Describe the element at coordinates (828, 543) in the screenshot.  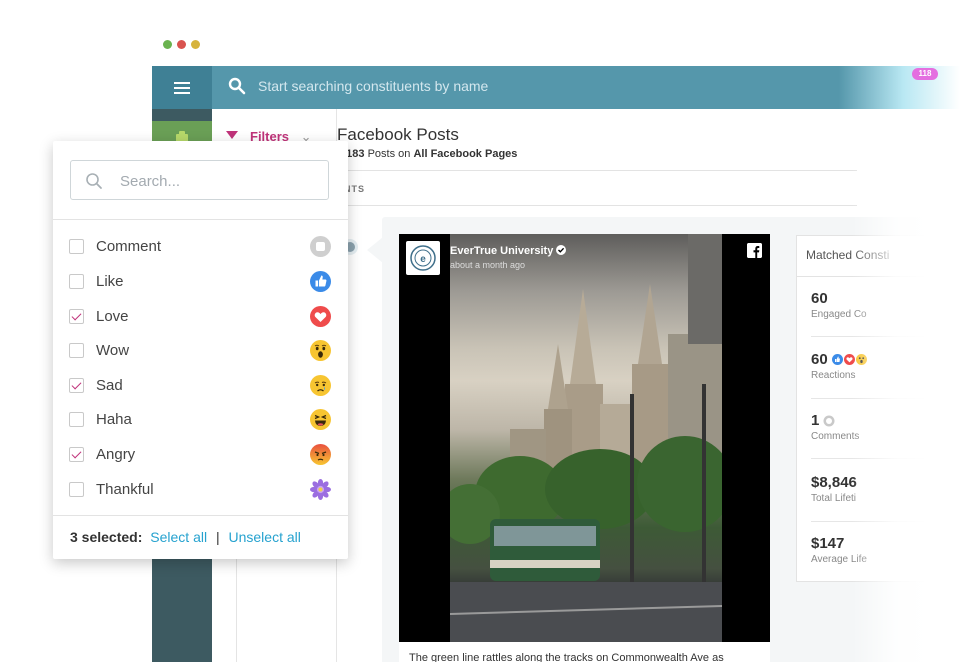
I see `stat-value: $147` at that location.